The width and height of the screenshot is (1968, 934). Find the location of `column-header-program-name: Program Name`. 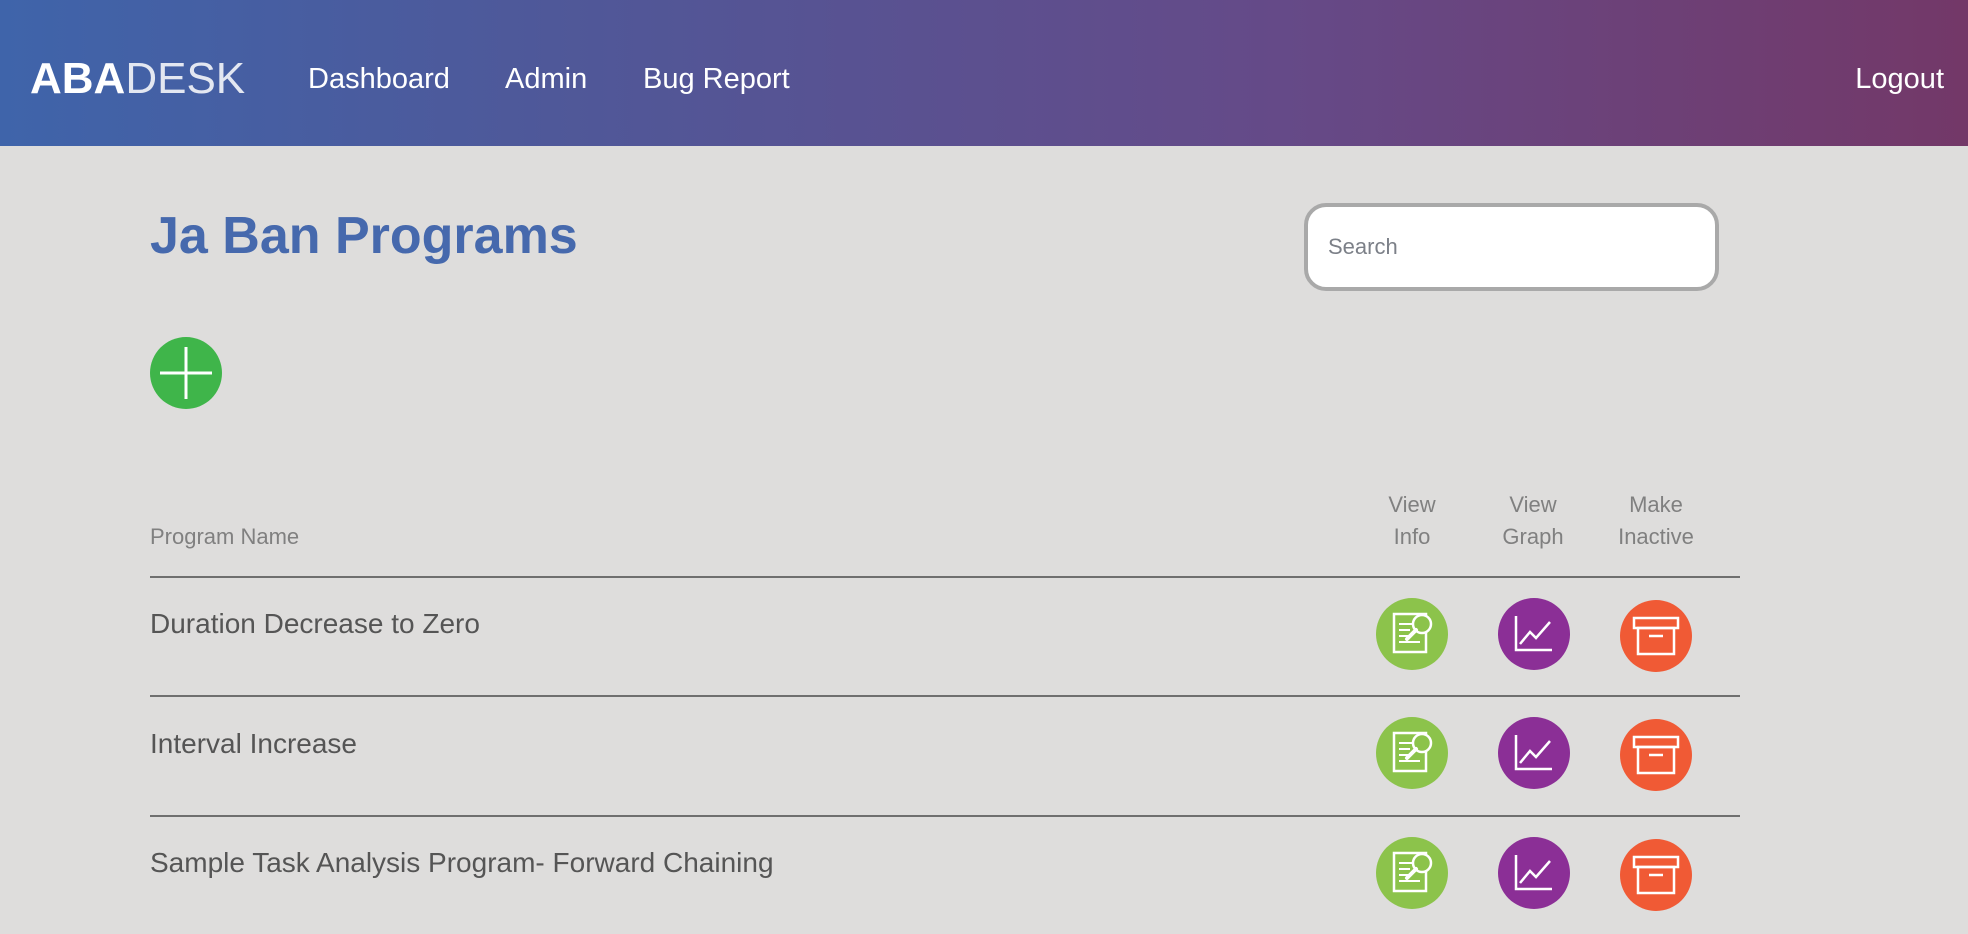

column-header-program-name: Program Name is located at coordinates (225, 536).